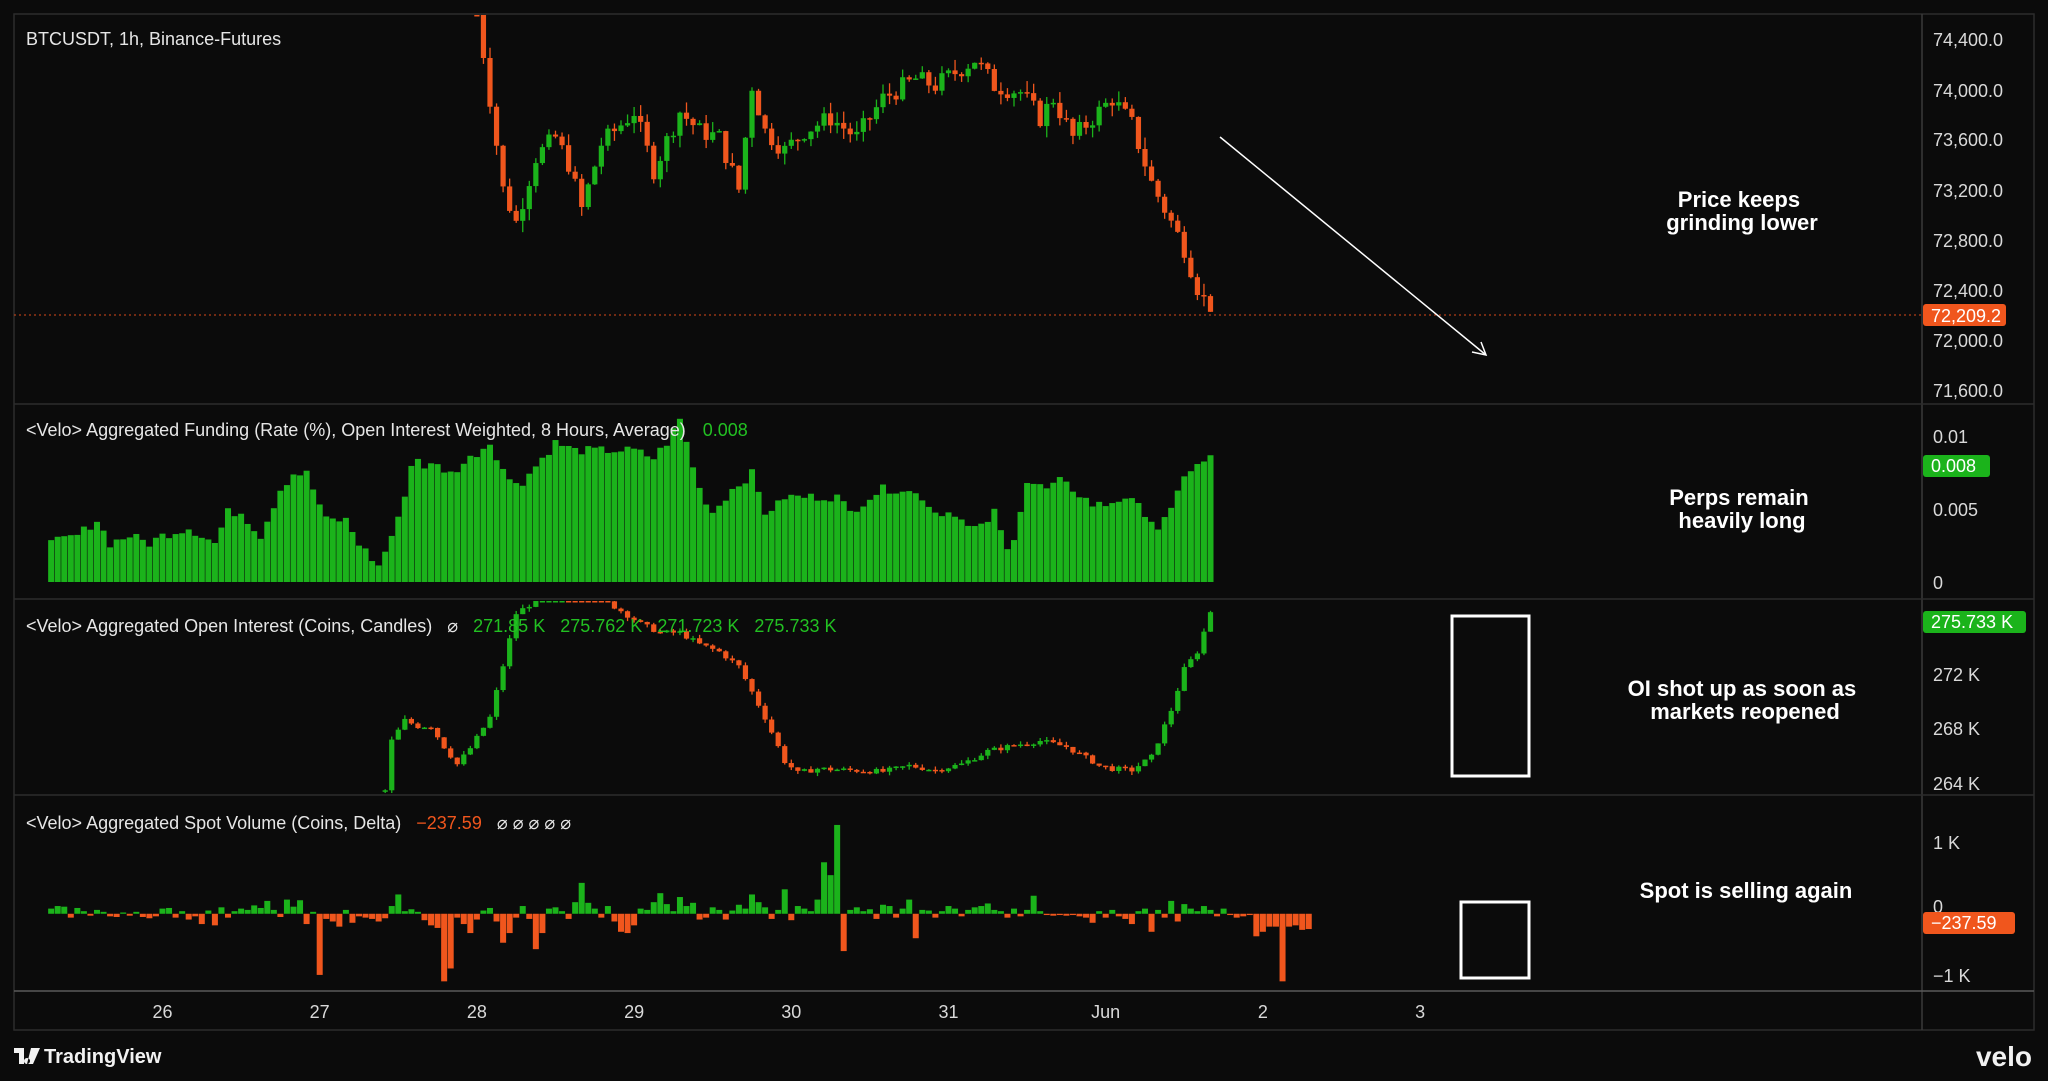 This screenshot has height=1081, width=2048. Describe the element at coordinates (1950, 437) in the screenshot. I see `funding-y-tick: 0.01` at that location.